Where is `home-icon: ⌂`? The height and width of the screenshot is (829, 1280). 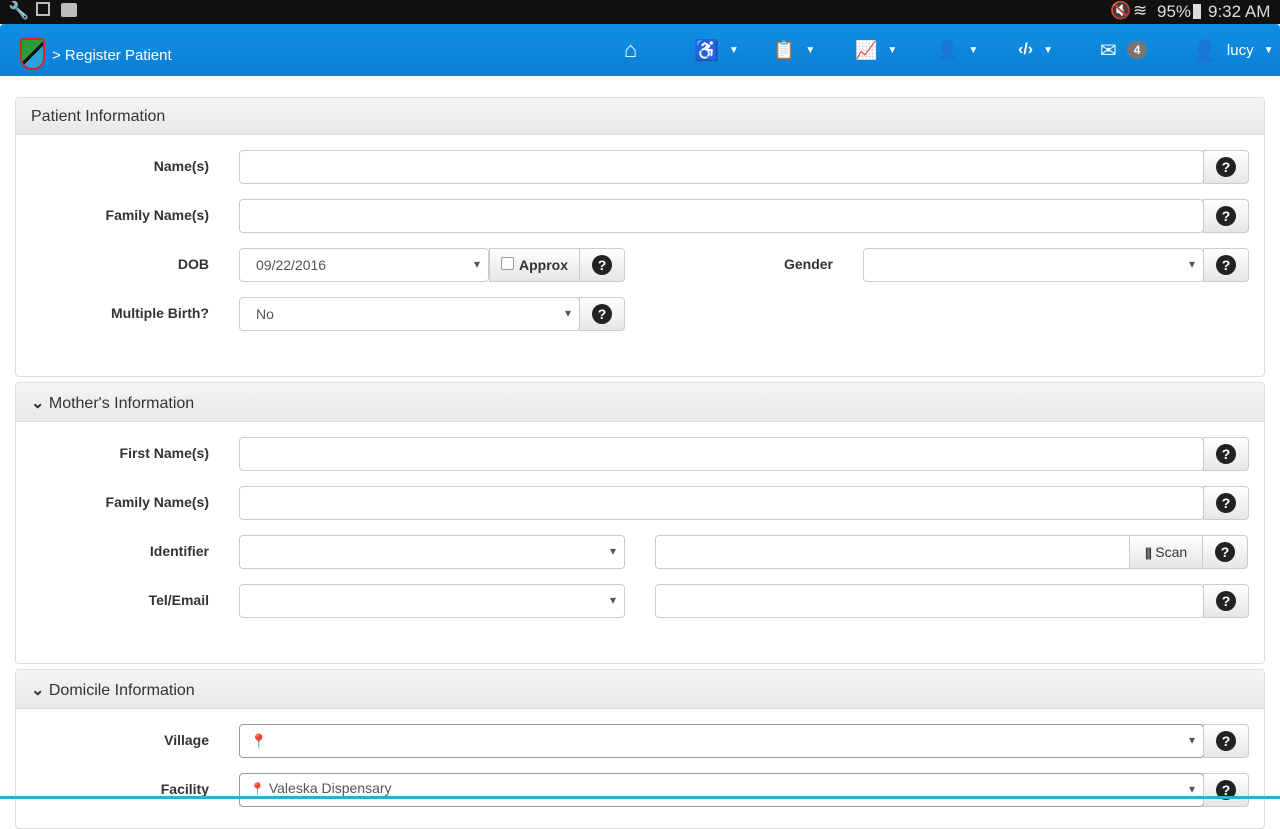 home-icon: ⌂ is located at coordinates (631, 49).